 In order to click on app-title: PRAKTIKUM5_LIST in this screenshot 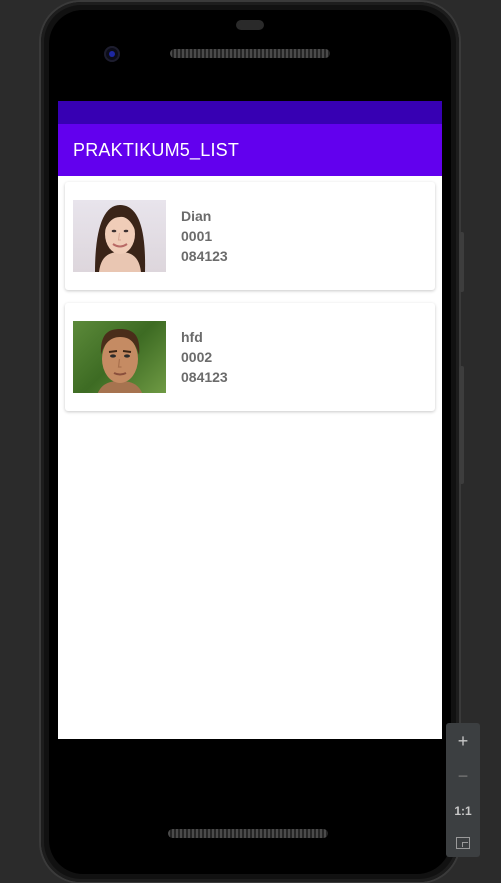, I will do `click(156, 149)`.